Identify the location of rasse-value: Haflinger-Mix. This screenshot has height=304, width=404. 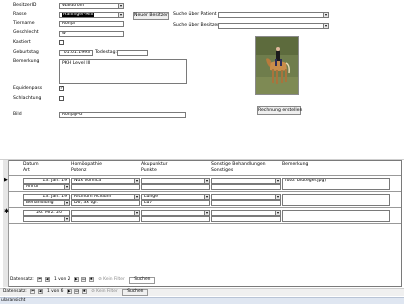
(78, 14).